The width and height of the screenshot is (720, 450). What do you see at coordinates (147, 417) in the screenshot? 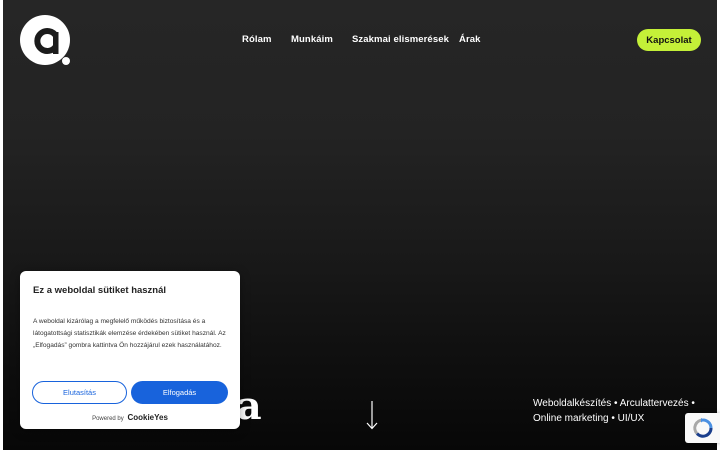
I see `cookieyes-logo: CookieYes` at bounding box center [147, 417].